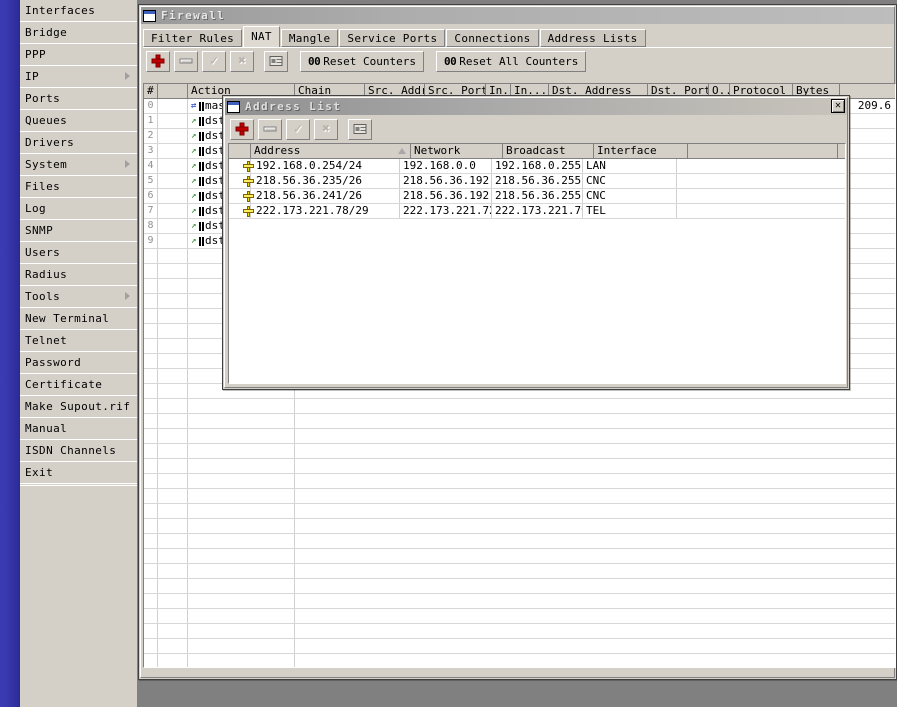 The height and width of the screenshot is (707, 897). Describe the element at coordinates (78, 143) in the screenshot. I see `sidebar-item-drivers: Drivers` at that location.